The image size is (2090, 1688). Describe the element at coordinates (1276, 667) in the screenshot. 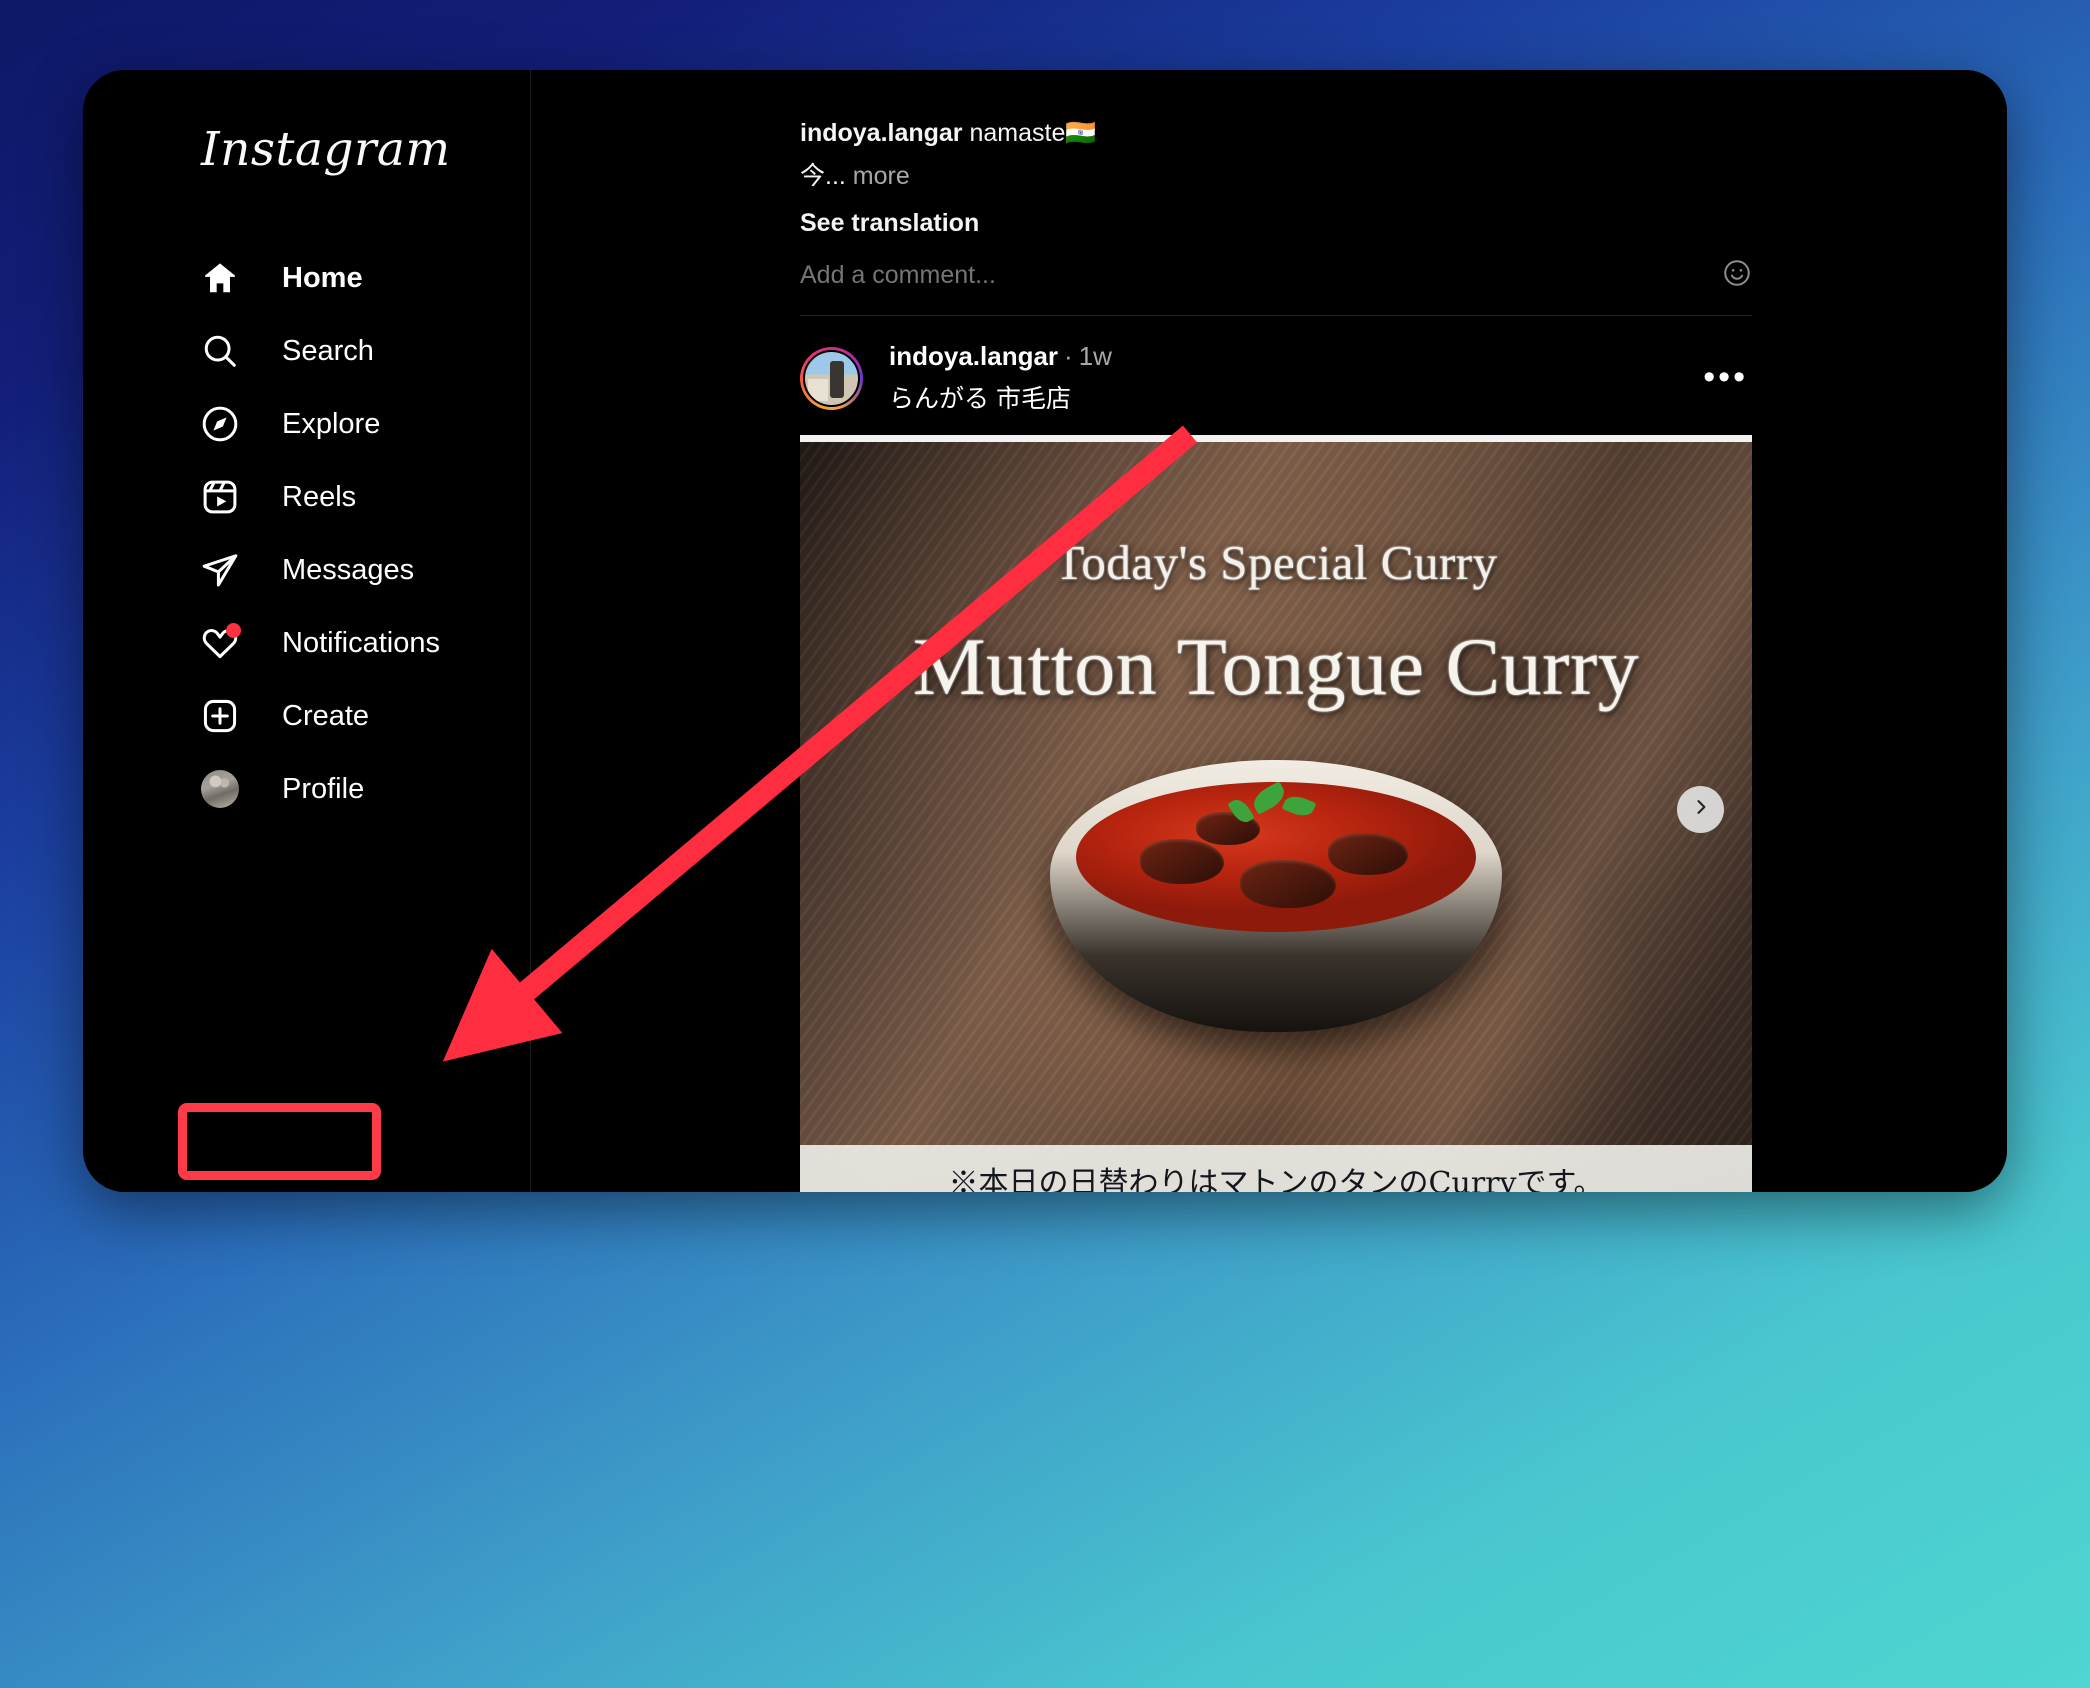

I see `media-title-text: Mutton Tongue Curry` at that location.